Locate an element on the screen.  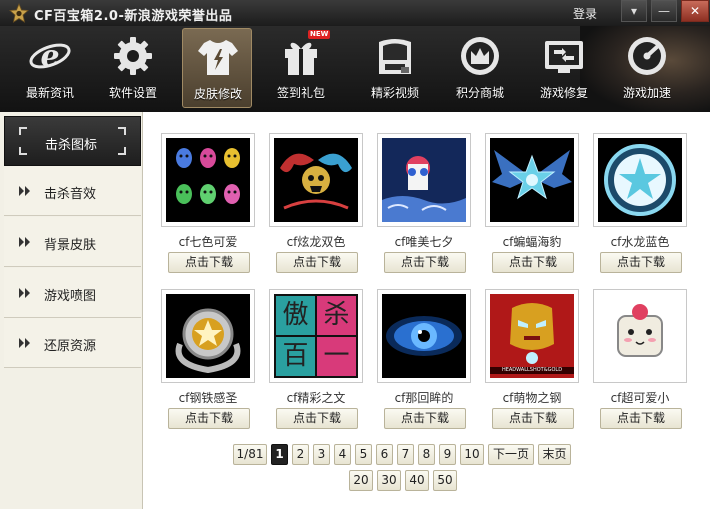
page-button-current: 1 is located at coordinates (279, 454).